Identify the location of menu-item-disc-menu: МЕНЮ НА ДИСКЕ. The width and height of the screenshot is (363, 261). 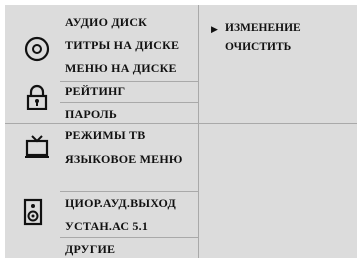
(121, 68).